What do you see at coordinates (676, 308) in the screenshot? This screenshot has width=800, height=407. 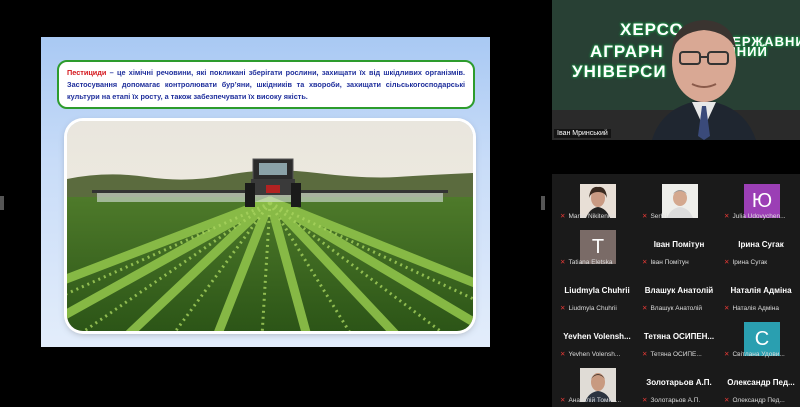 I see `participant-label: Влашук Анатолій` at bounding box center [676, 308].